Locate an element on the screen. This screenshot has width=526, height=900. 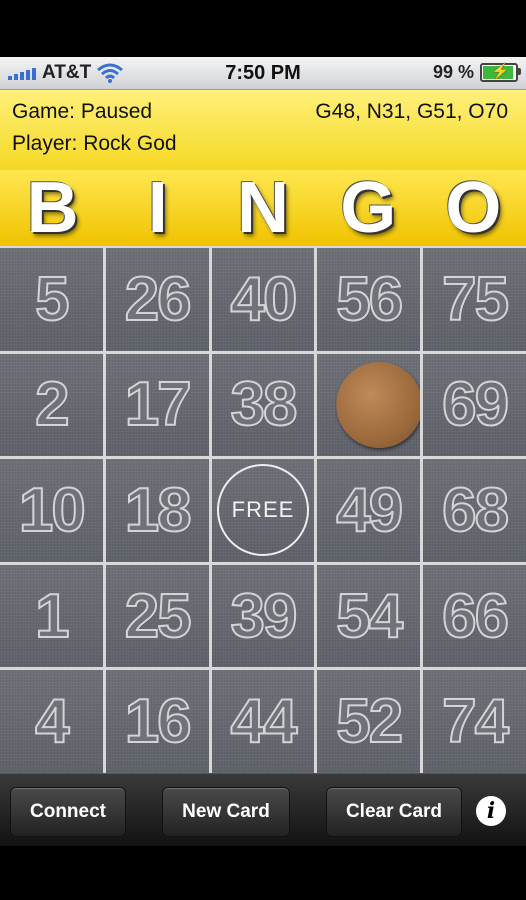
free-space: FREE is located at coordinates (263, 510).